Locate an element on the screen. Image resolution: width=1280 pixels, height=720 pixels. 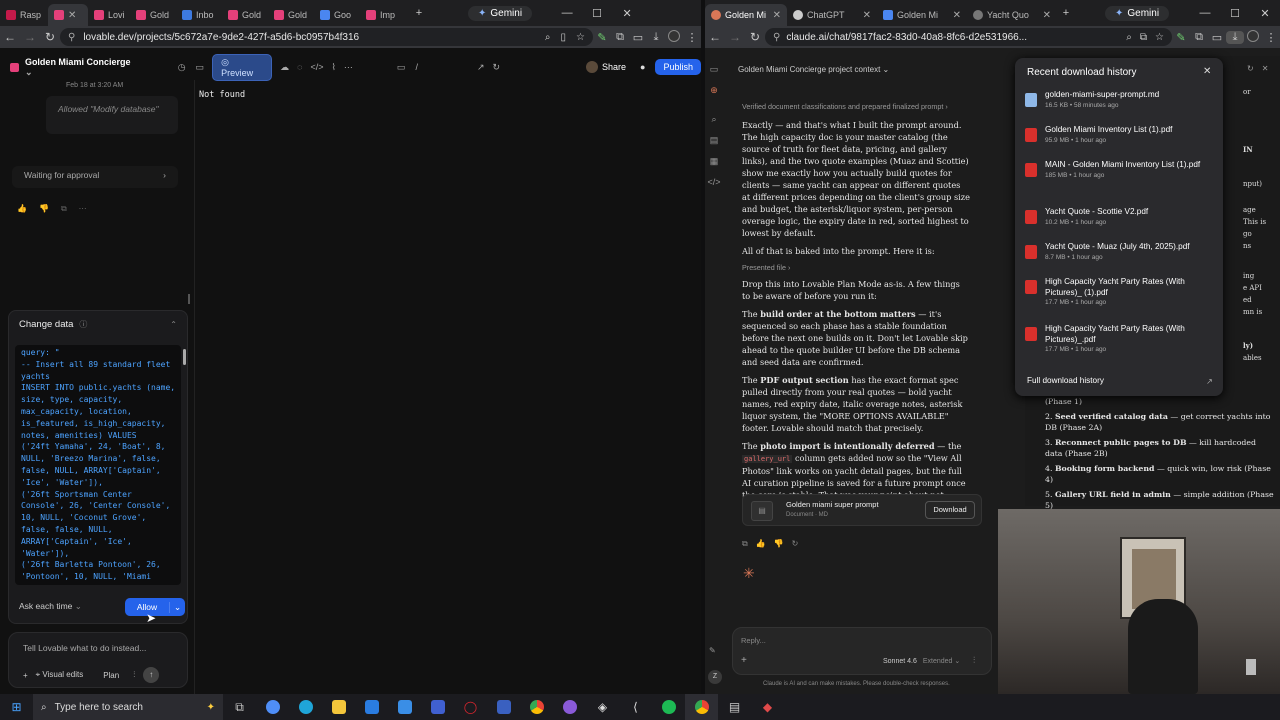
send-icon: ↑ is located at coordinates (151, 675).